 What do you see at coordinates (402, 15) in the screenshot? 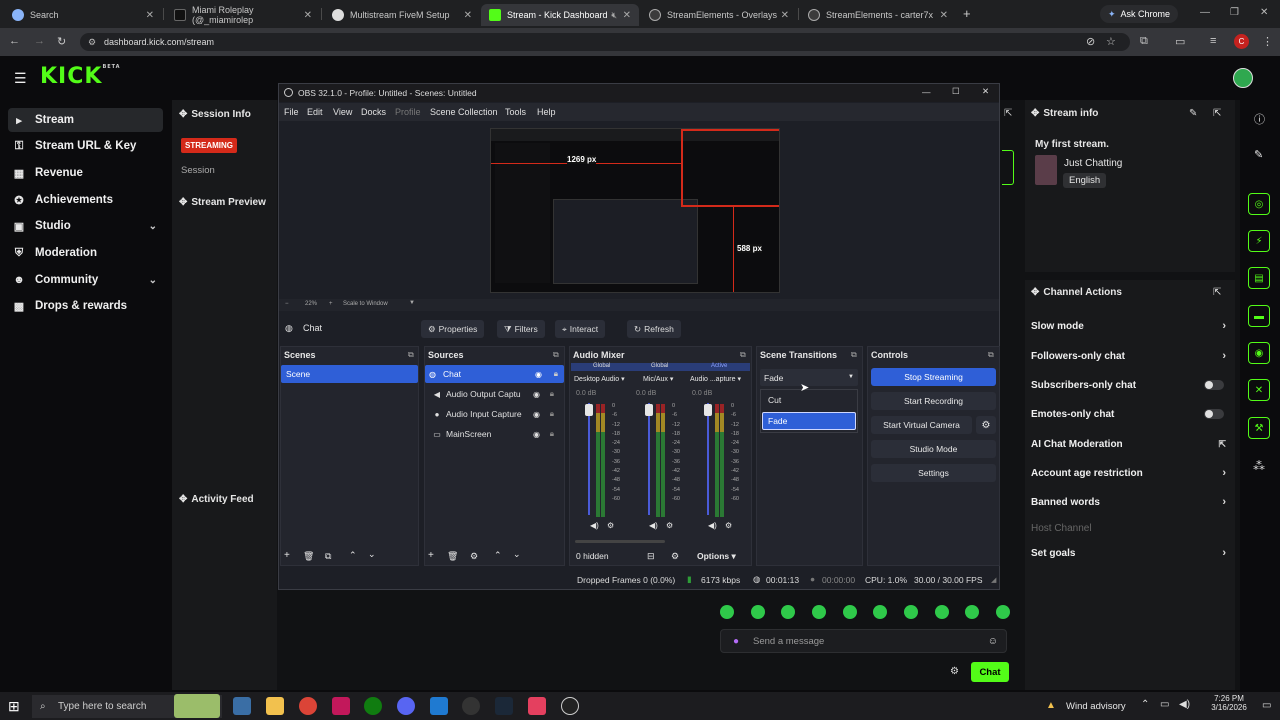
I see `tab-multistream: Multistream FiveM Setup ✕` at bounding box center [402, 15].